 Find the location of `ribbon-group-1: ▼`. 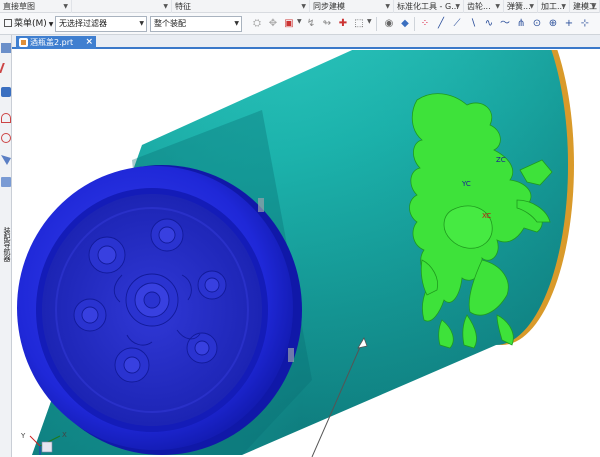

ribbon-group-1: ▼ is located at coordinates (122, 6).